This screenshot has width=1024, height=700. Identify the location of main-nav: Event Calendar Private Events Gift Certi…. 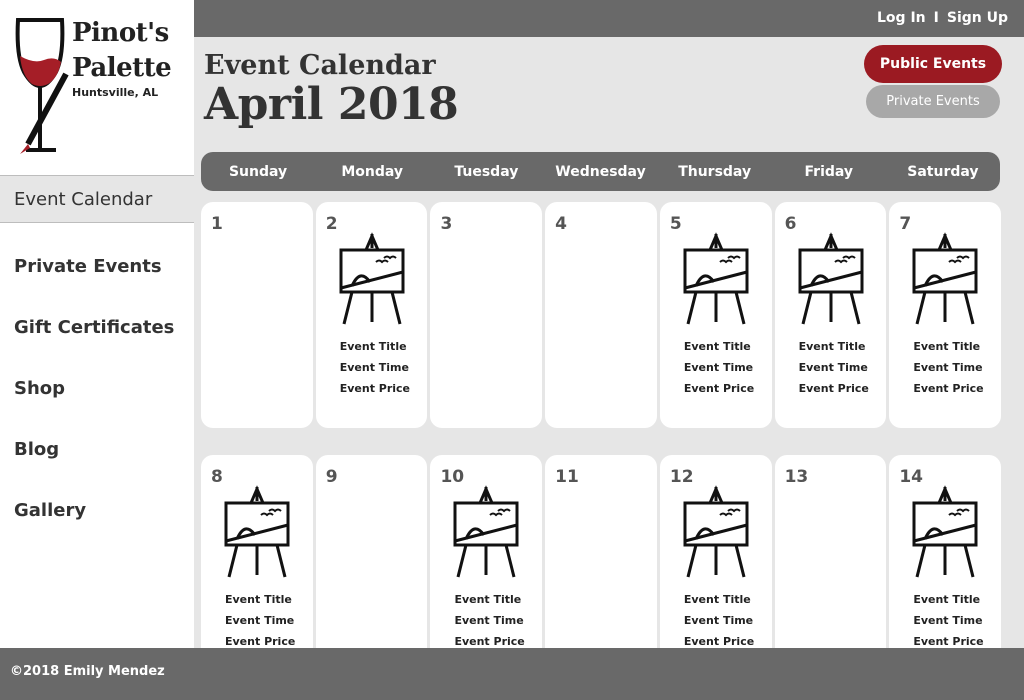
(97, 358).